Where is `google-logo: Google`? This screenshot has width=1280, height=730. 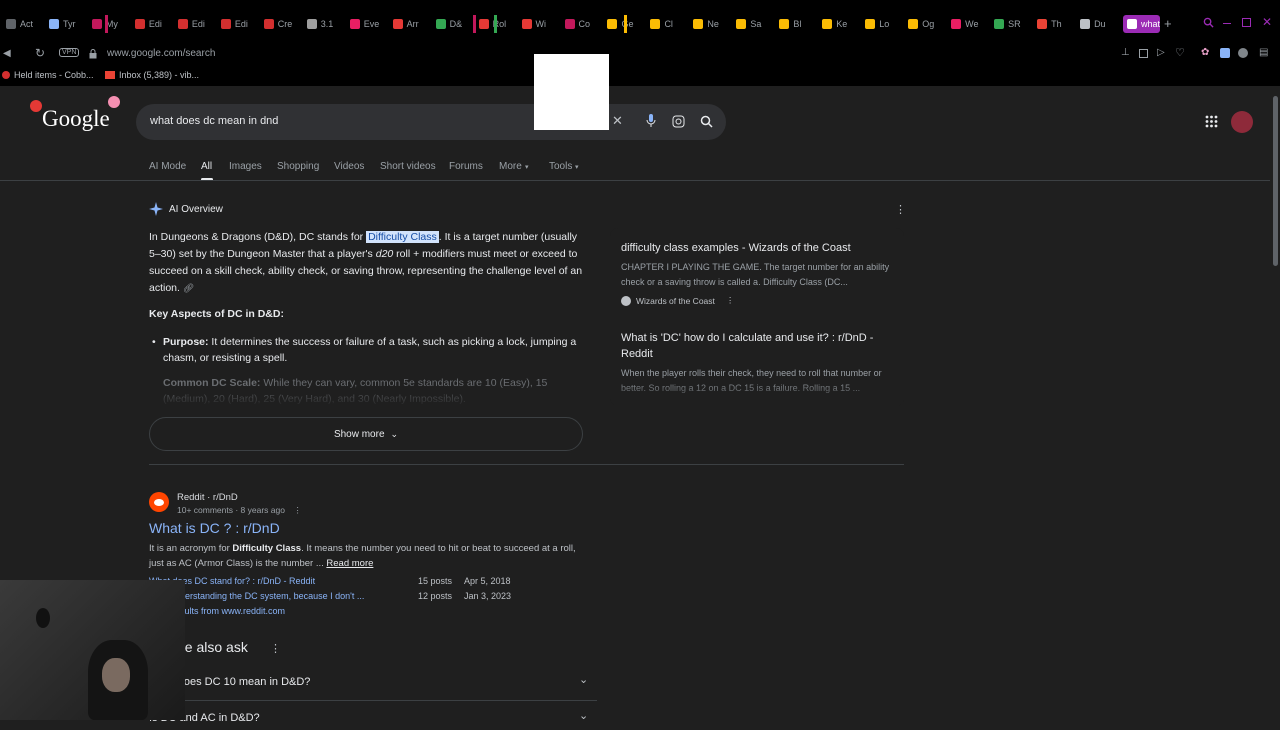
google-logo: Google is located at coordinates (75, 114).